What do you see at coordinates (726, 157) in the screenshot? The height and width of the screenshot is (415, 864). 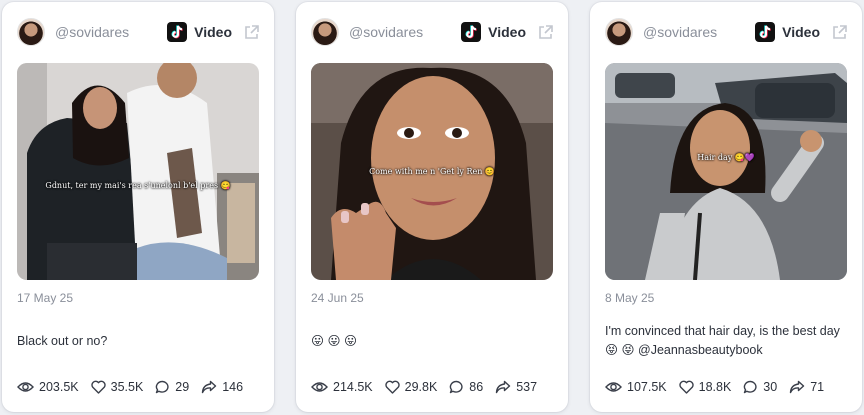 I see `video-text-overlay: Hair day 😋💜` at bounding box center [726, 157].